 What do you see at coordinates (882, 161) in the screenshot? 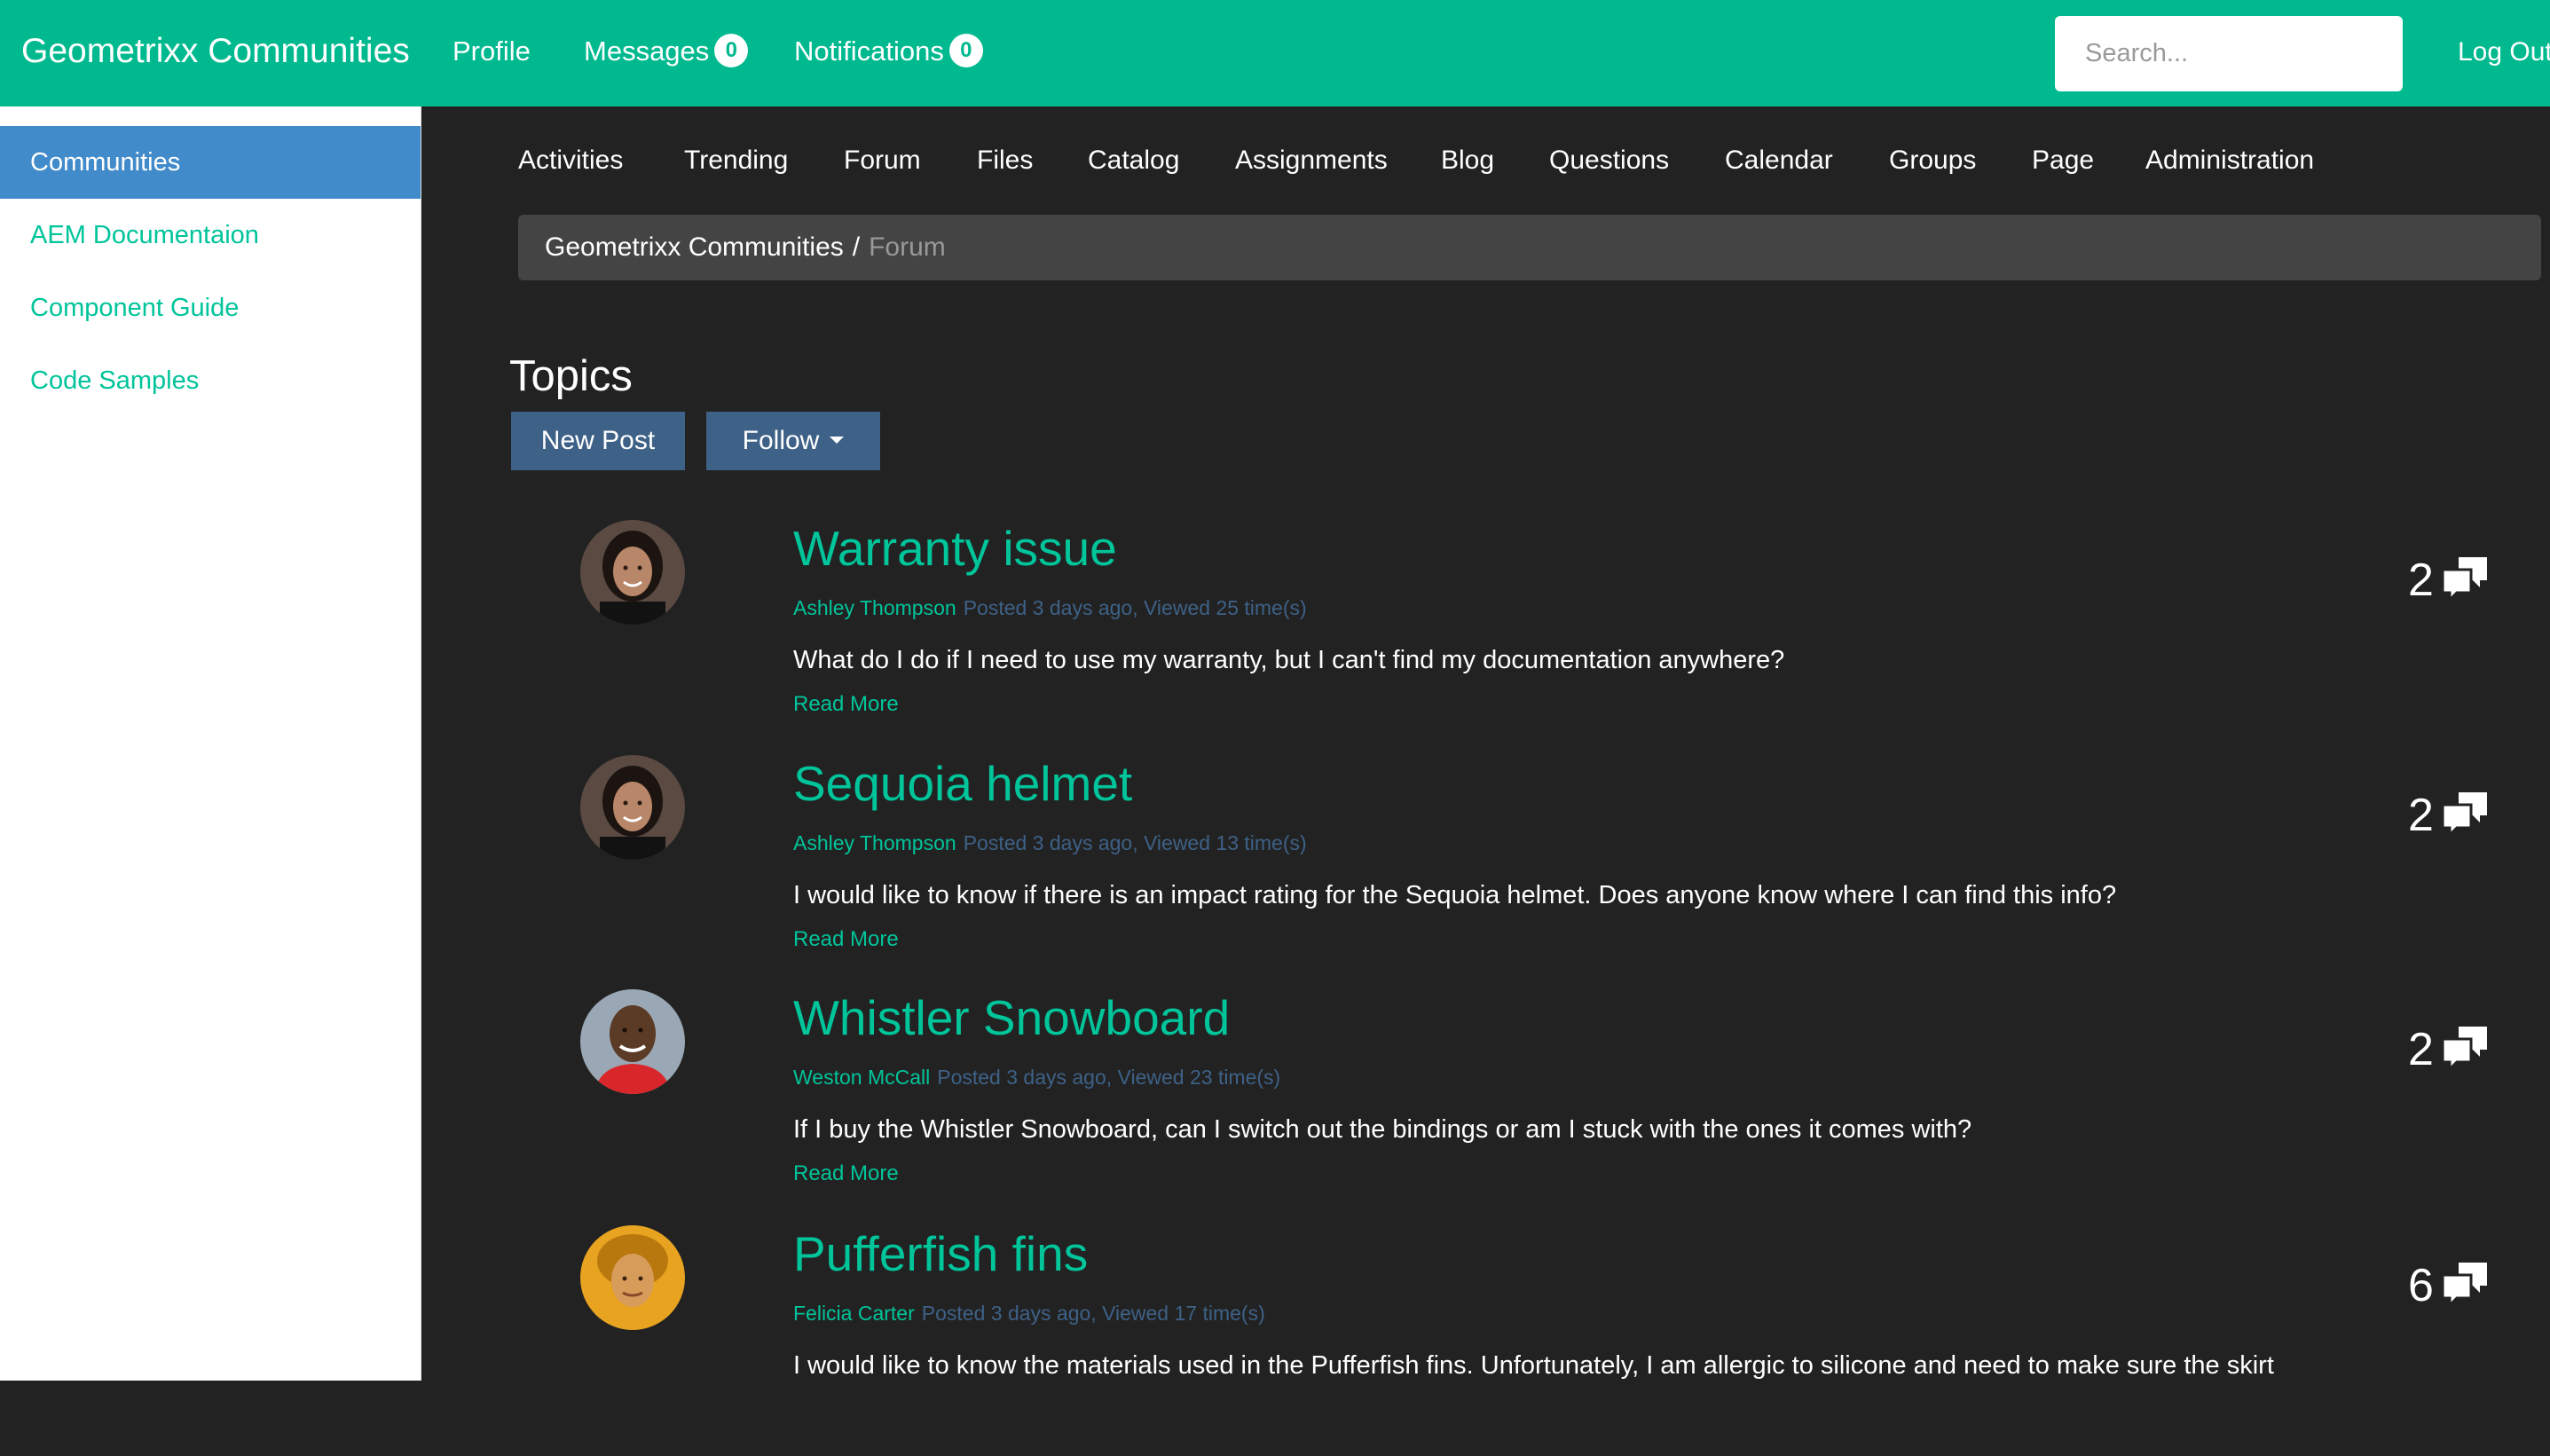
I see `tab-forum: Forum` at bounding box center [882, 161].